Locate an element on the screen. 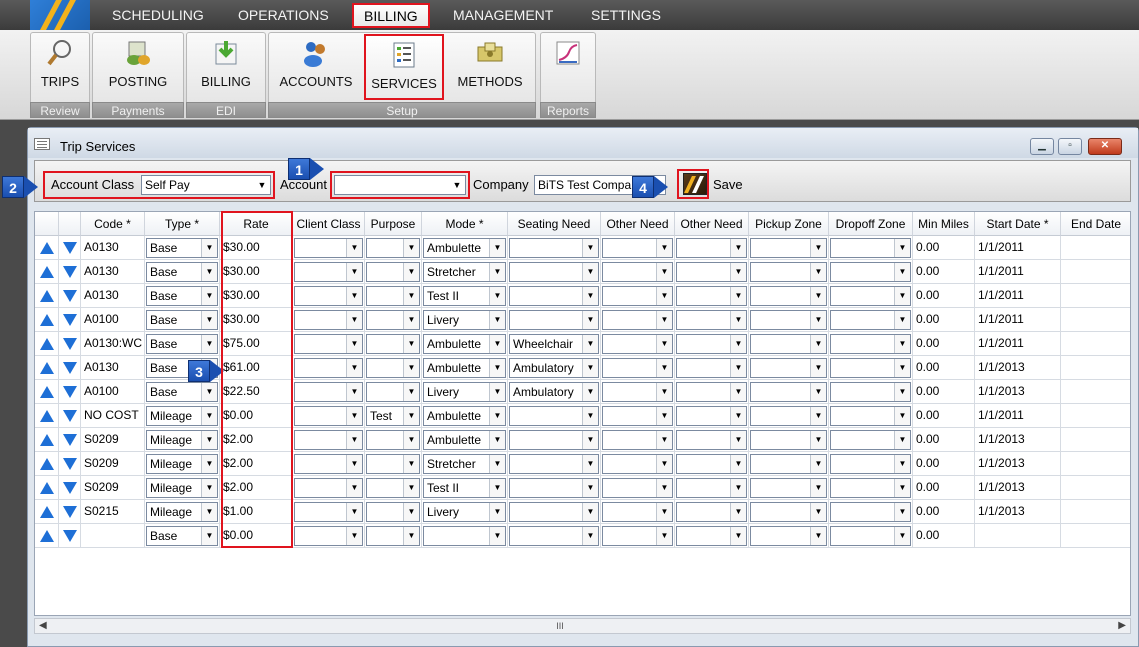 The width and height of the screenshot is (1139, 647). column-header-end-date: End Date is located at coordinates (1095, 224).